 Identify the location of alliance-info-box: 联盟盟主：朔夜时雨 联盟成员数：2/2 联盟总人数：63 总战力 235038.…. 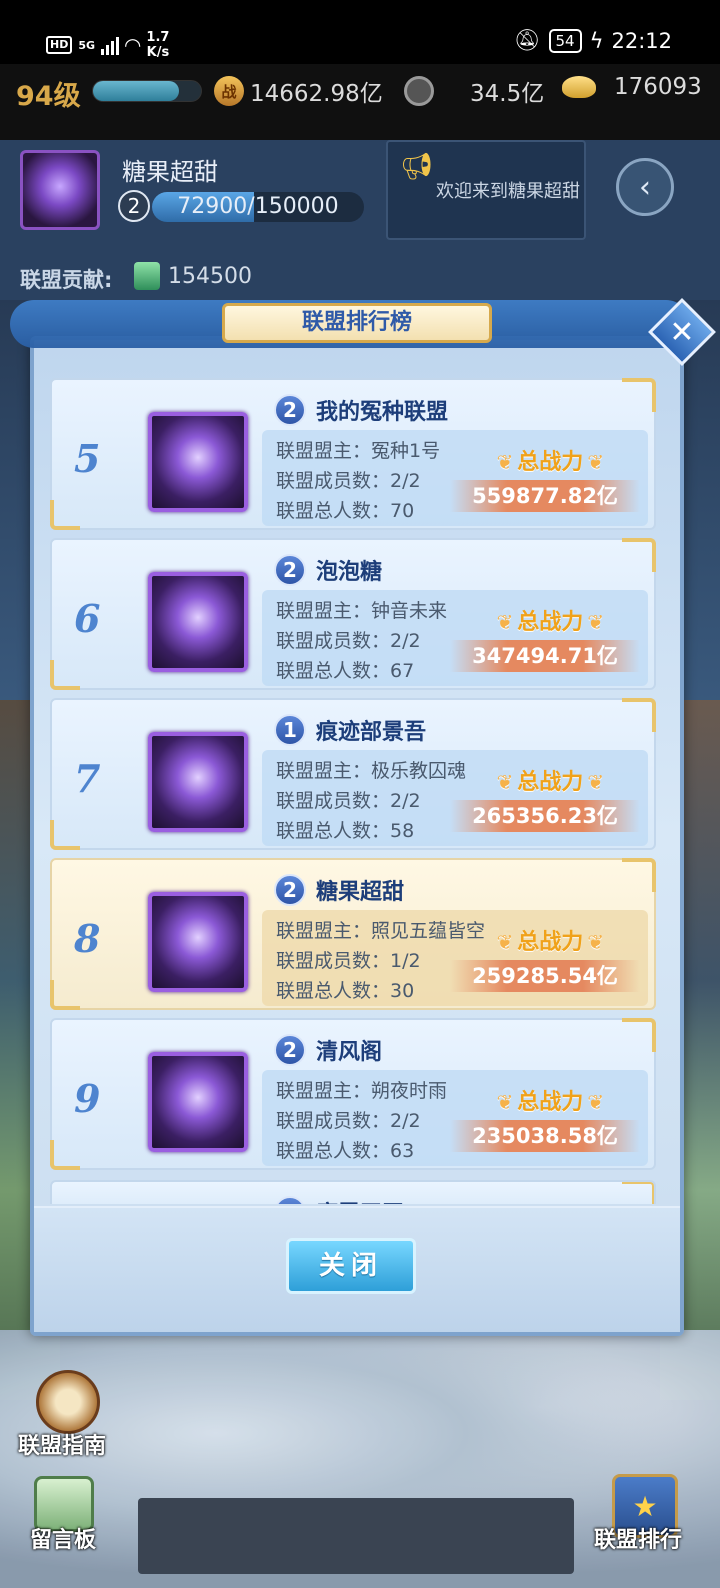
(455, 1118).